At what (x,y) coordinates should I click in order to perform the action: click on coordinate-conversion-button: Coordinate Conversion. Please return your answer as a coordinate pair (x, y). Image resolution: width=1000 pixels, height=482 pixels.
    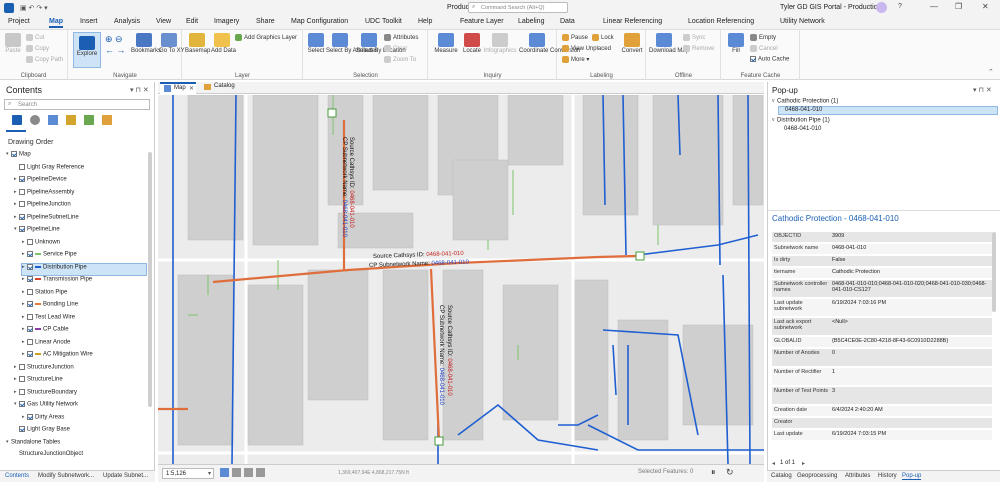
    Looking at the image, I should click on (549, 44).